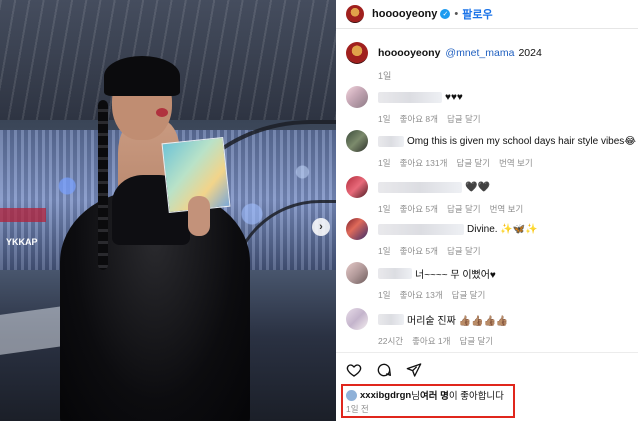 The height and width of the screenshot is (421, 638). I want to click on arena-sign-text: YKKAP, so click(22, 242).